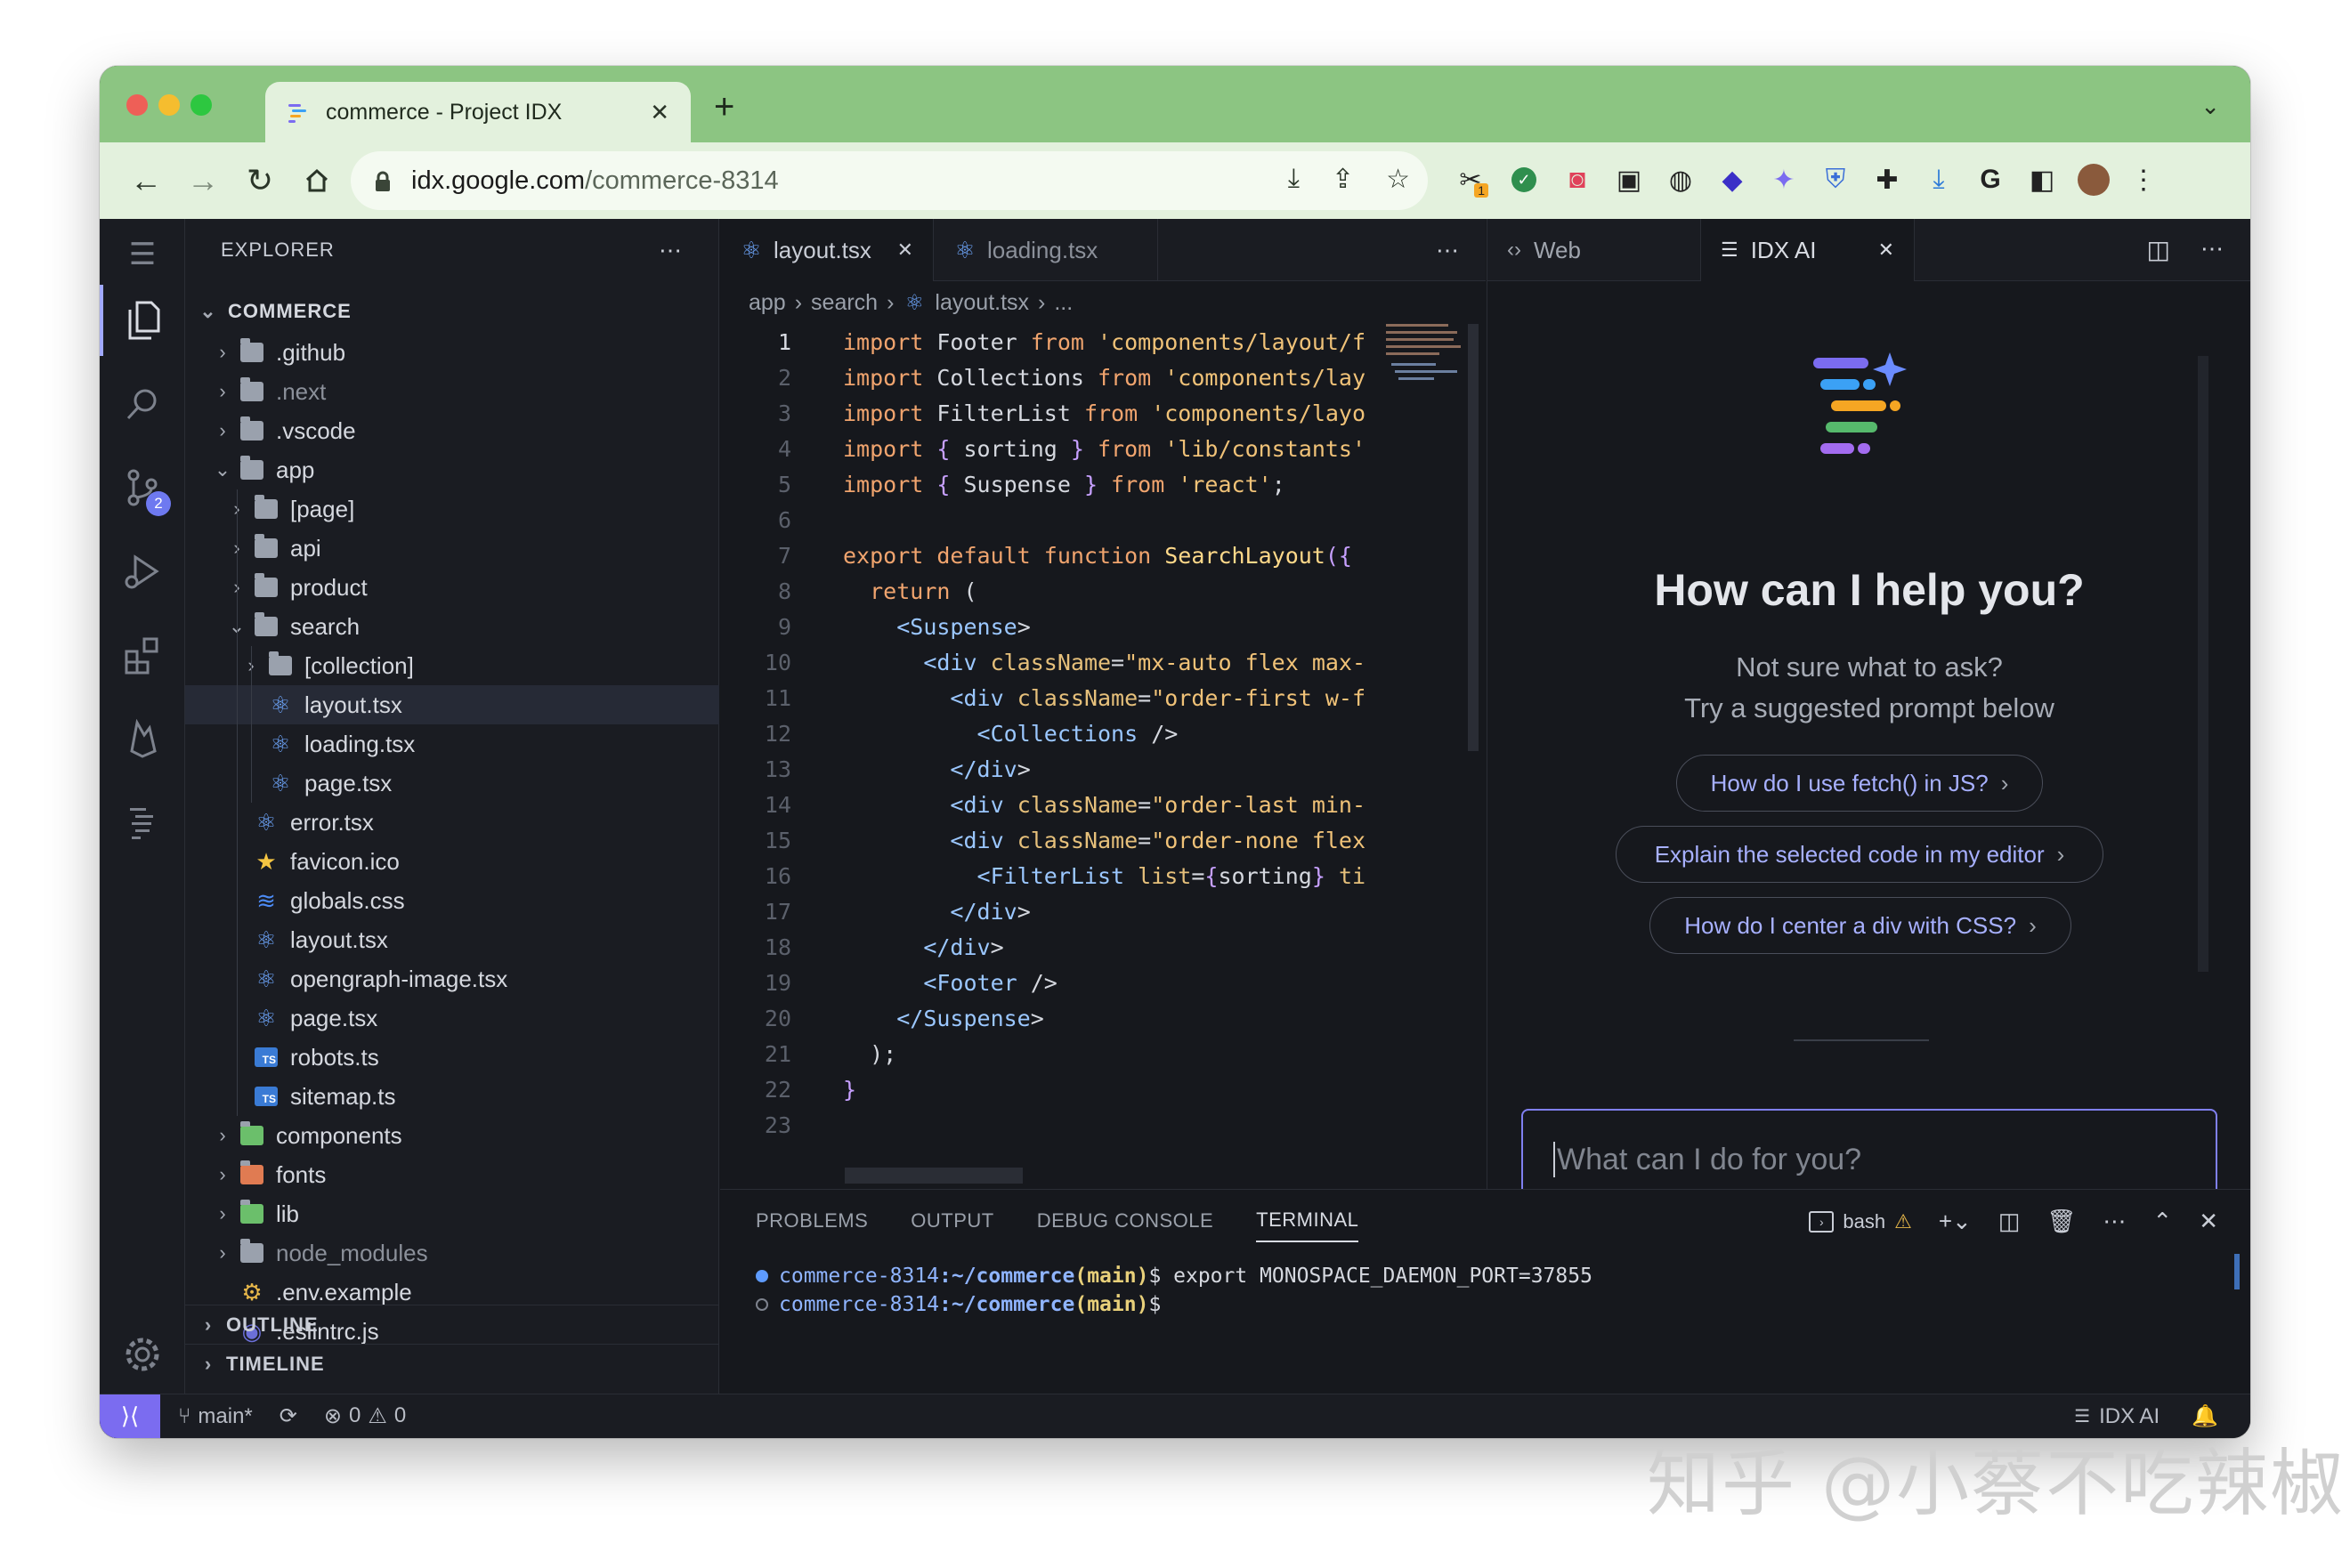 The width and height of the screenshot is (2350, 1568). I want to click on profile-avatar, so click(2093, 179).